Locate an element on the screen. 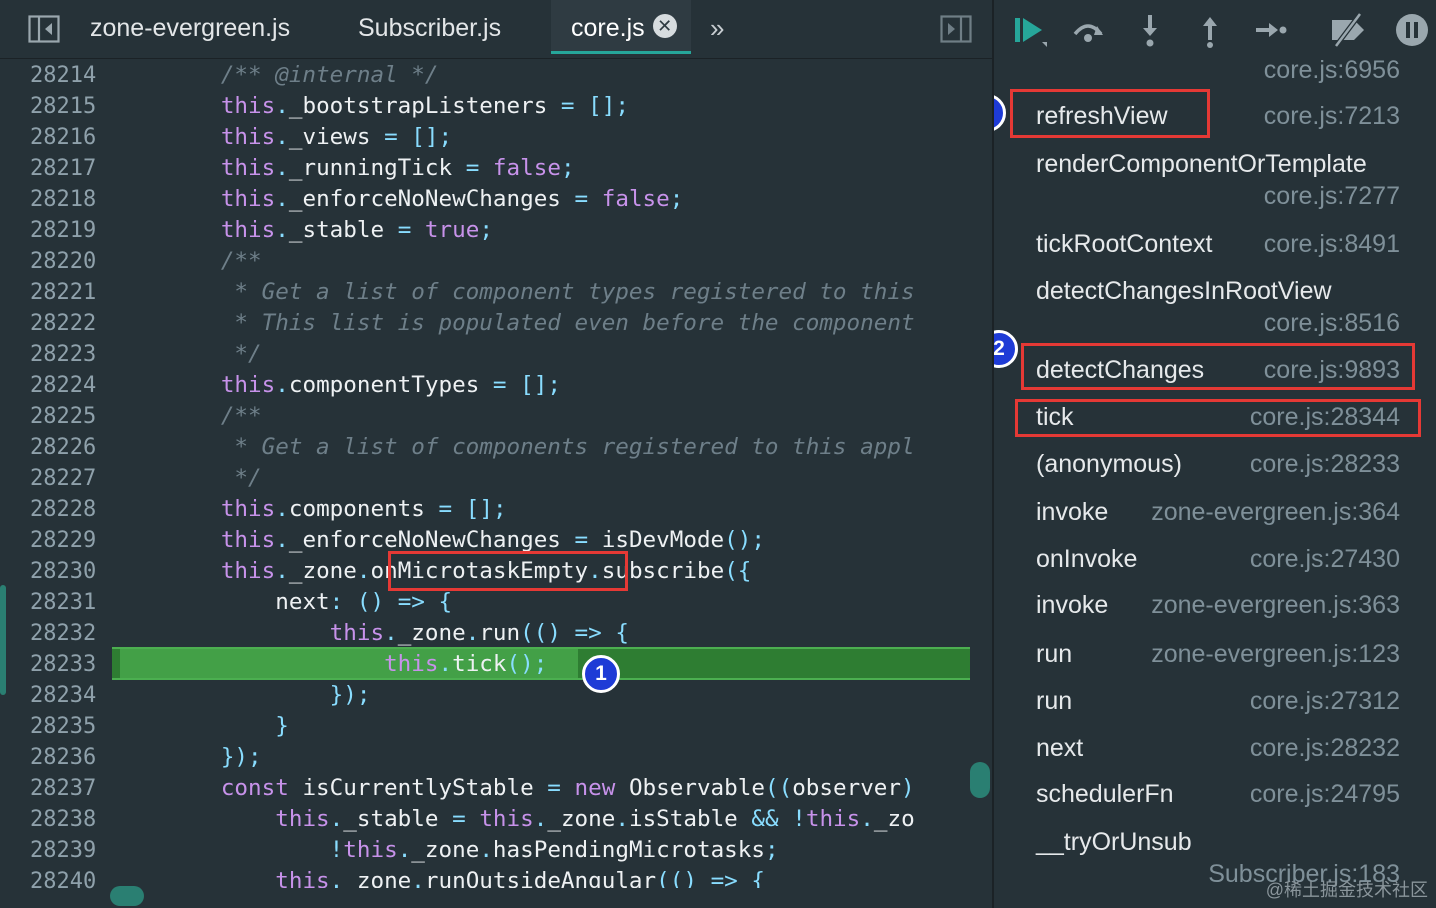 This screenshot has height=908, width=1436. code-token: hasPendingMicrotasks is located at coordinates (628, 850).